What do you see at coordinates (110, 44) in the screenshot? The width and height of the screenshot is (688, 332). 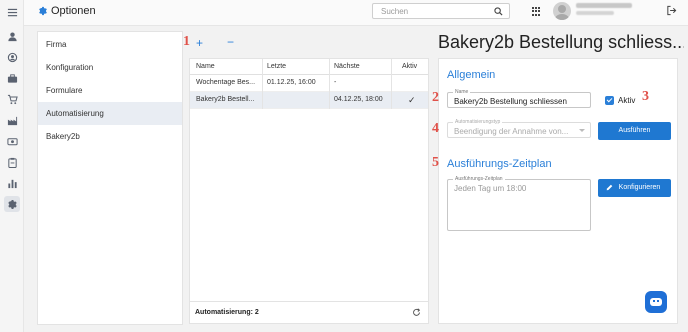 I see `option-firma: Firma` at bounding box center [110, 44].